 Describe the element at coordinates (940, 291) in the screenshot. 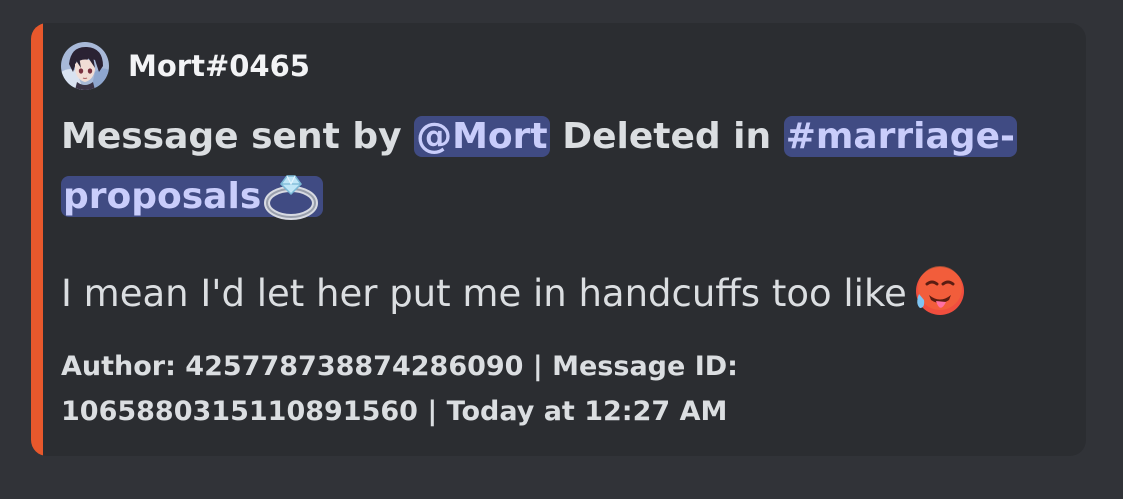

I see `hot-face-emoji-icon` at that location.